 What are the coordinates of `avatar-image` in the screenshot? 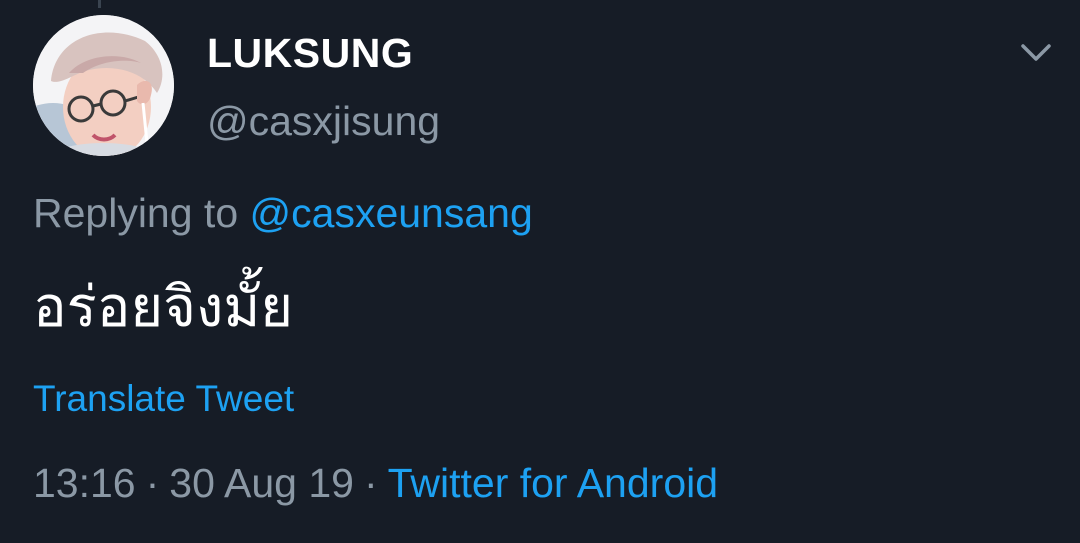 It's located at (103, 85).